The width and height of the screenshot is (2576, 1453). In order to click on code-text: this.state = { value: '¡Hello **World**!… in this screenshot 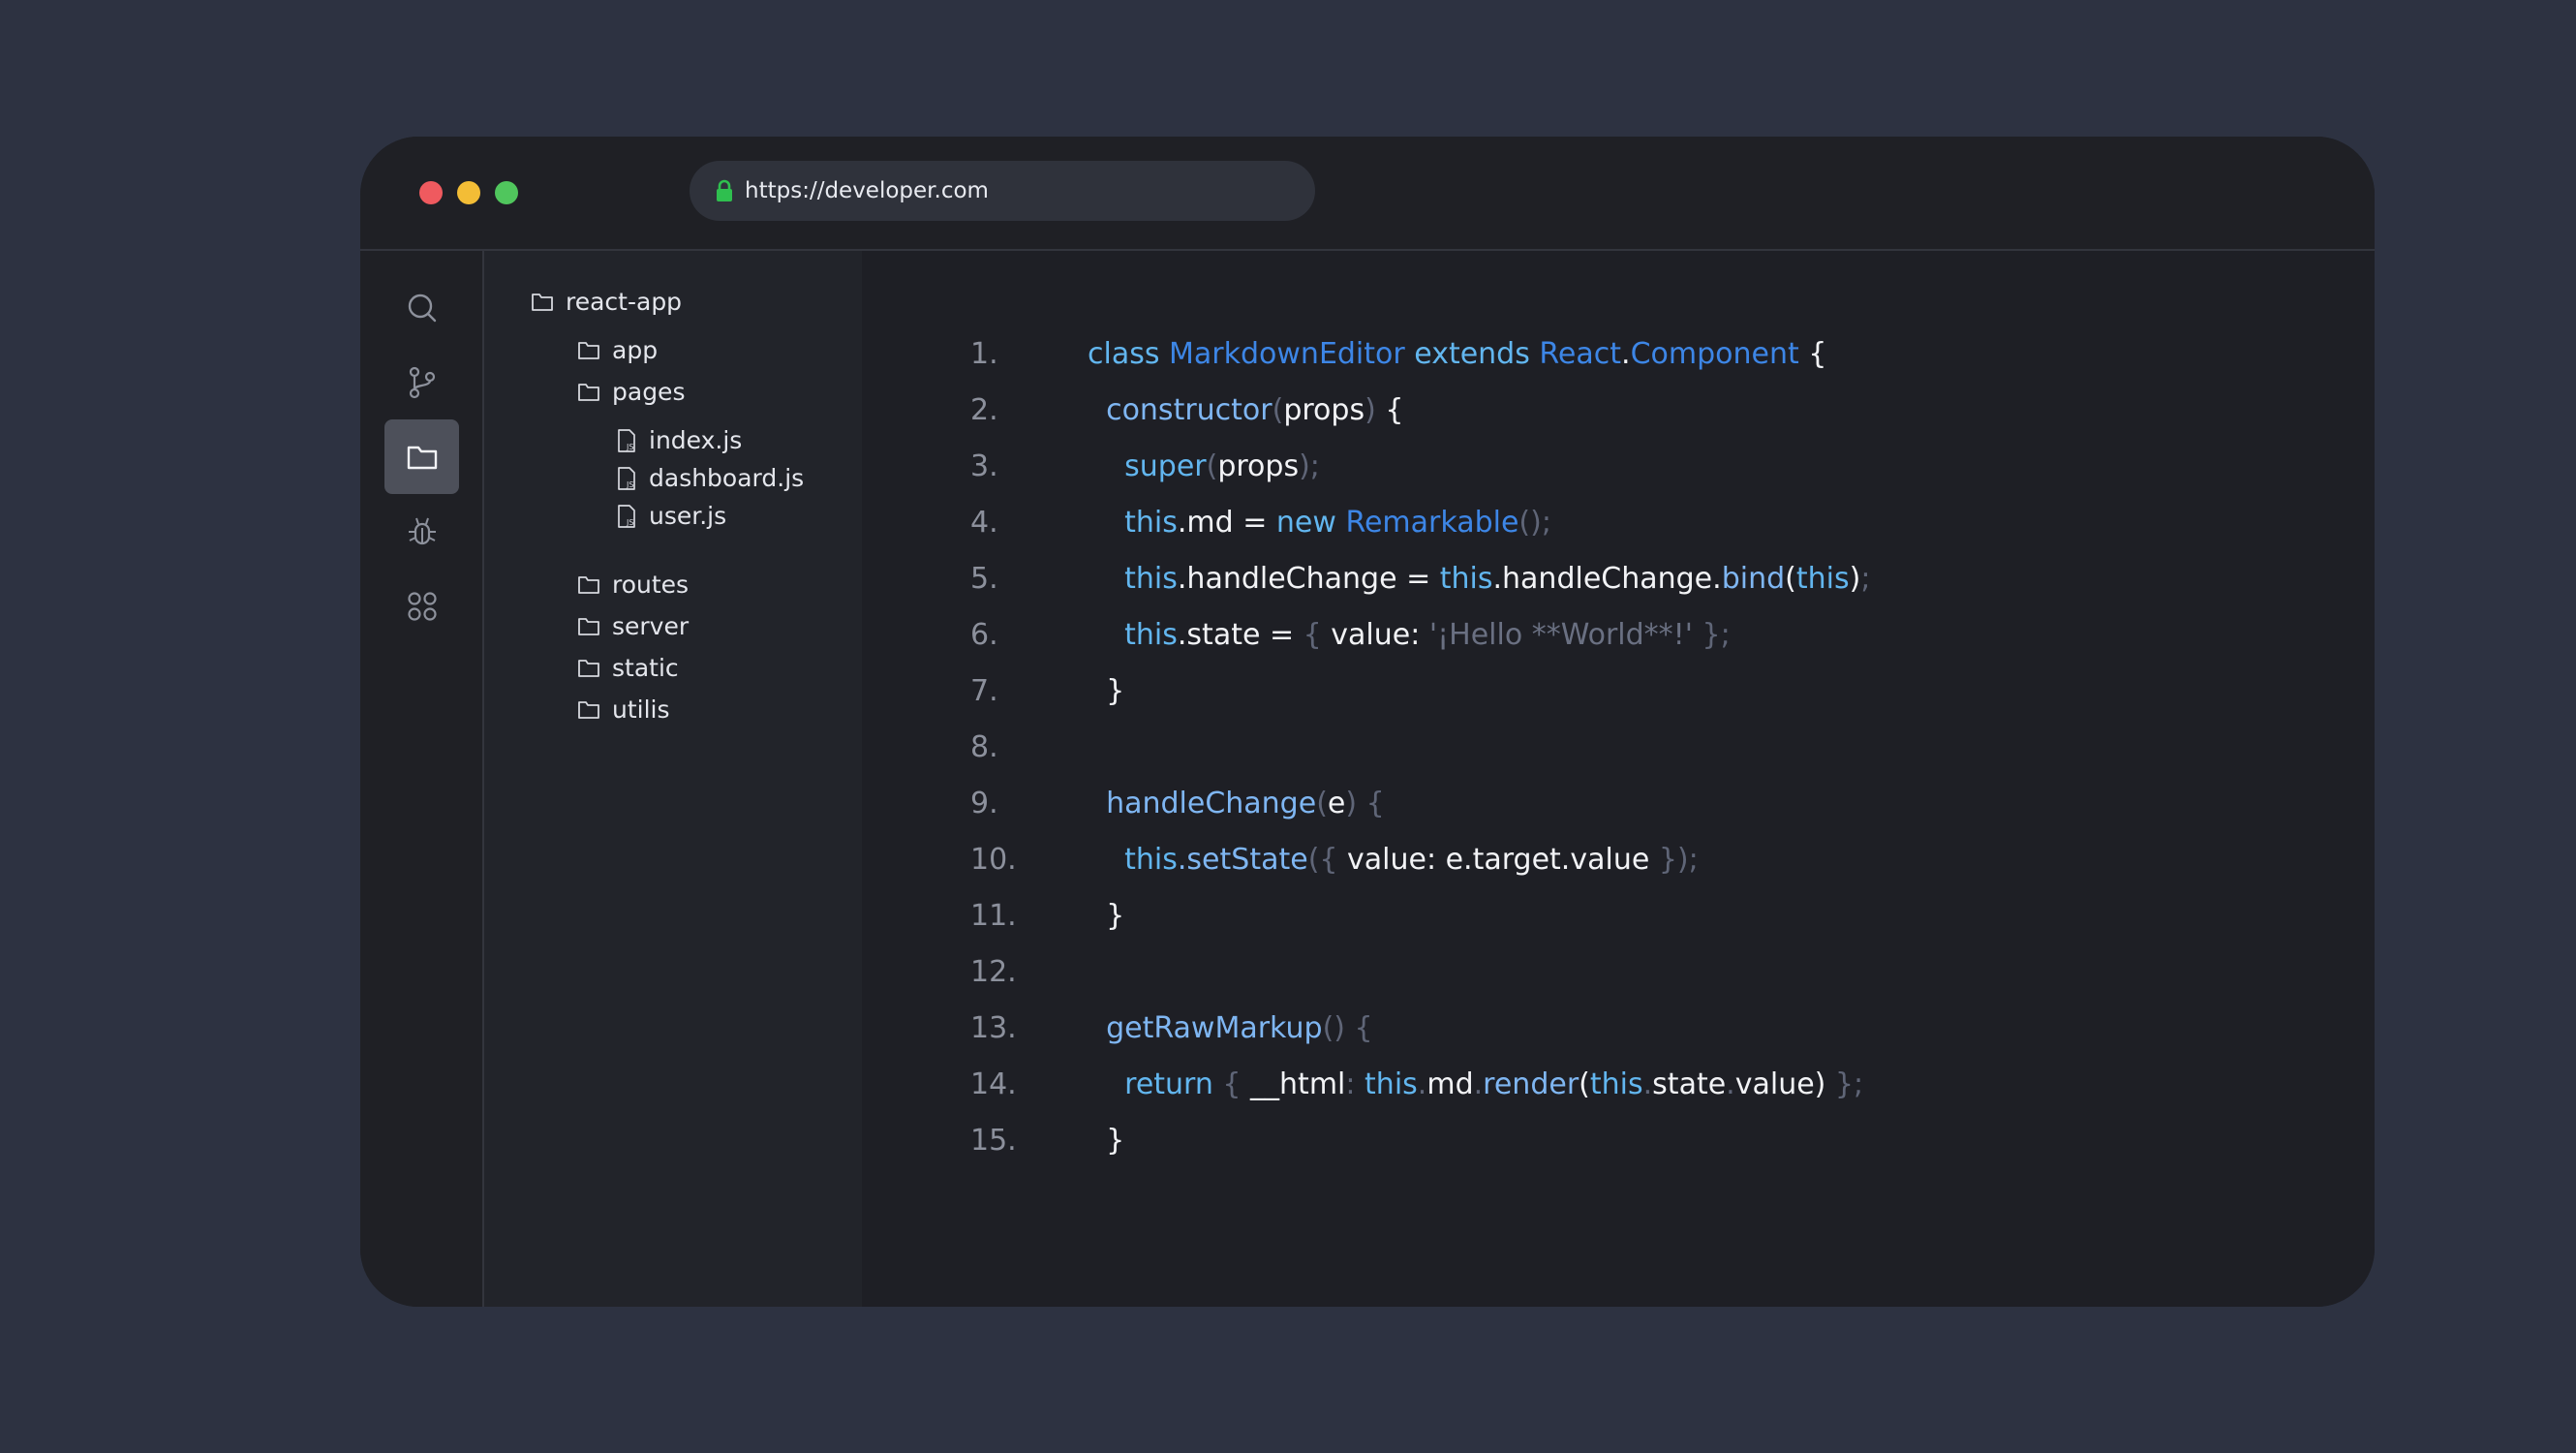, I will do `click(1409, 635)`.